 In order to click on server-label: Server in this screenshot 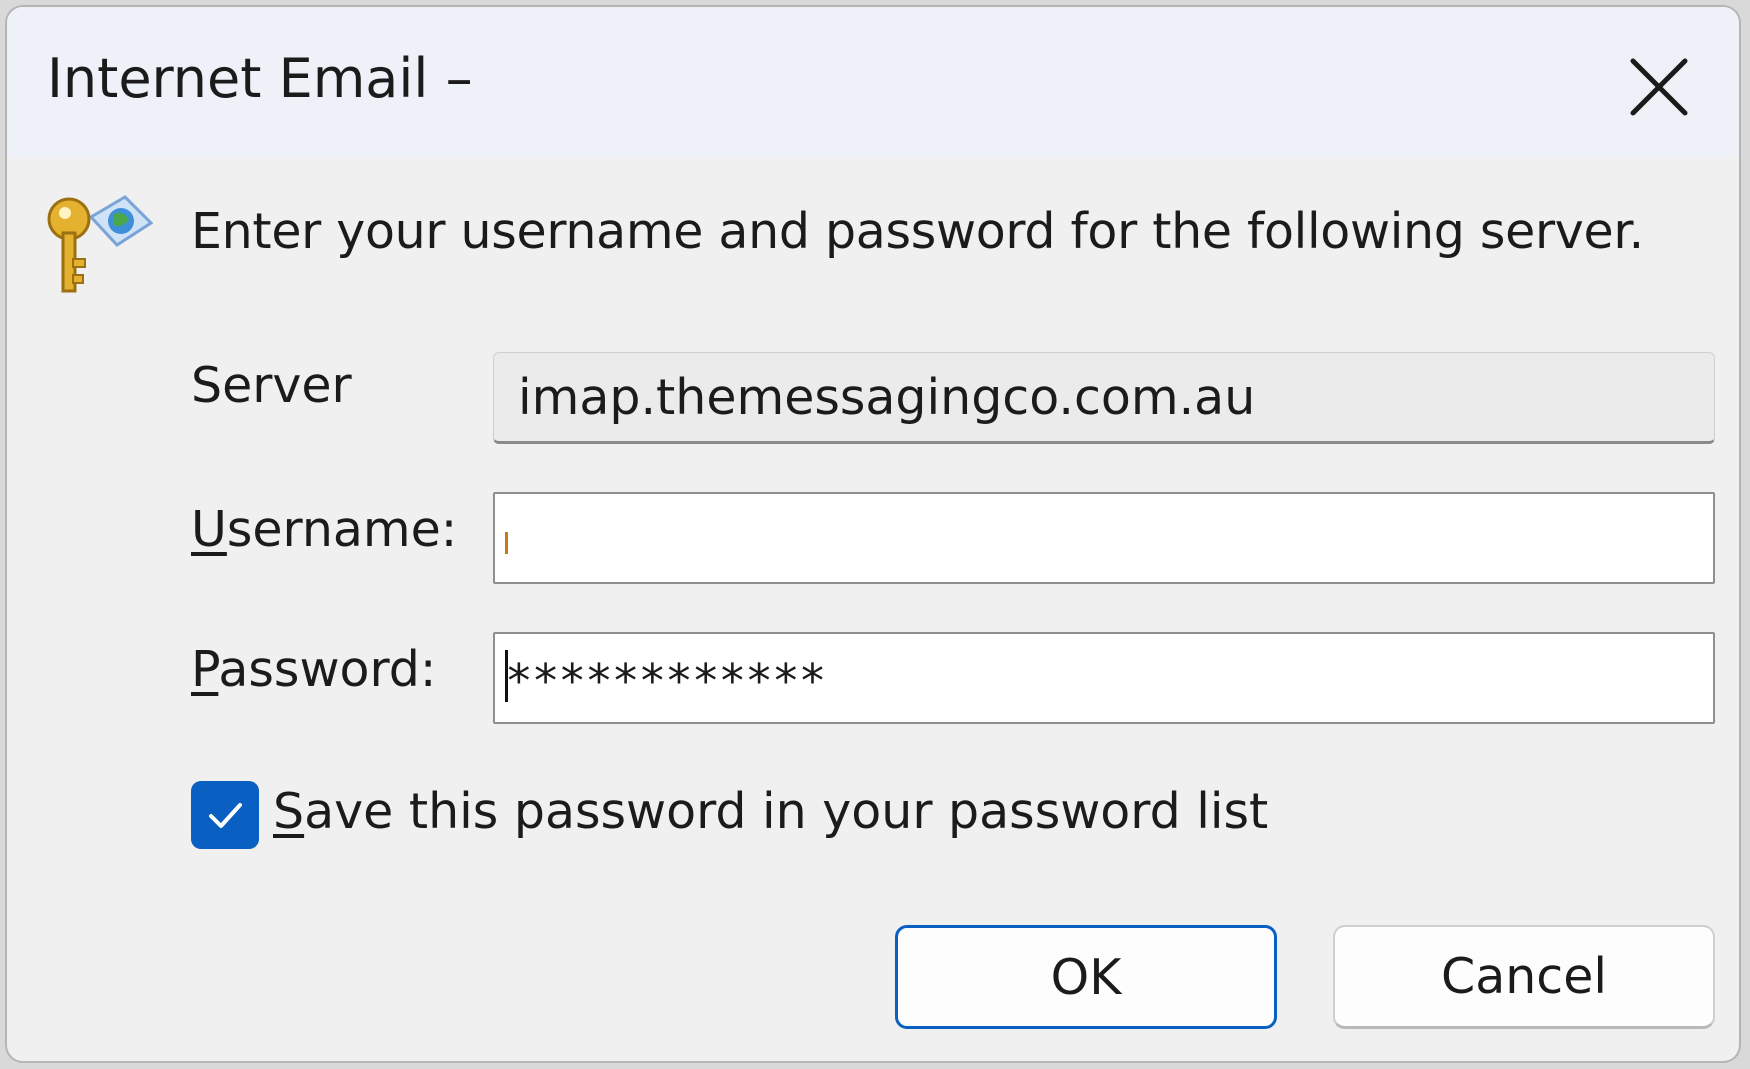, I will do `click(271, 385)`.